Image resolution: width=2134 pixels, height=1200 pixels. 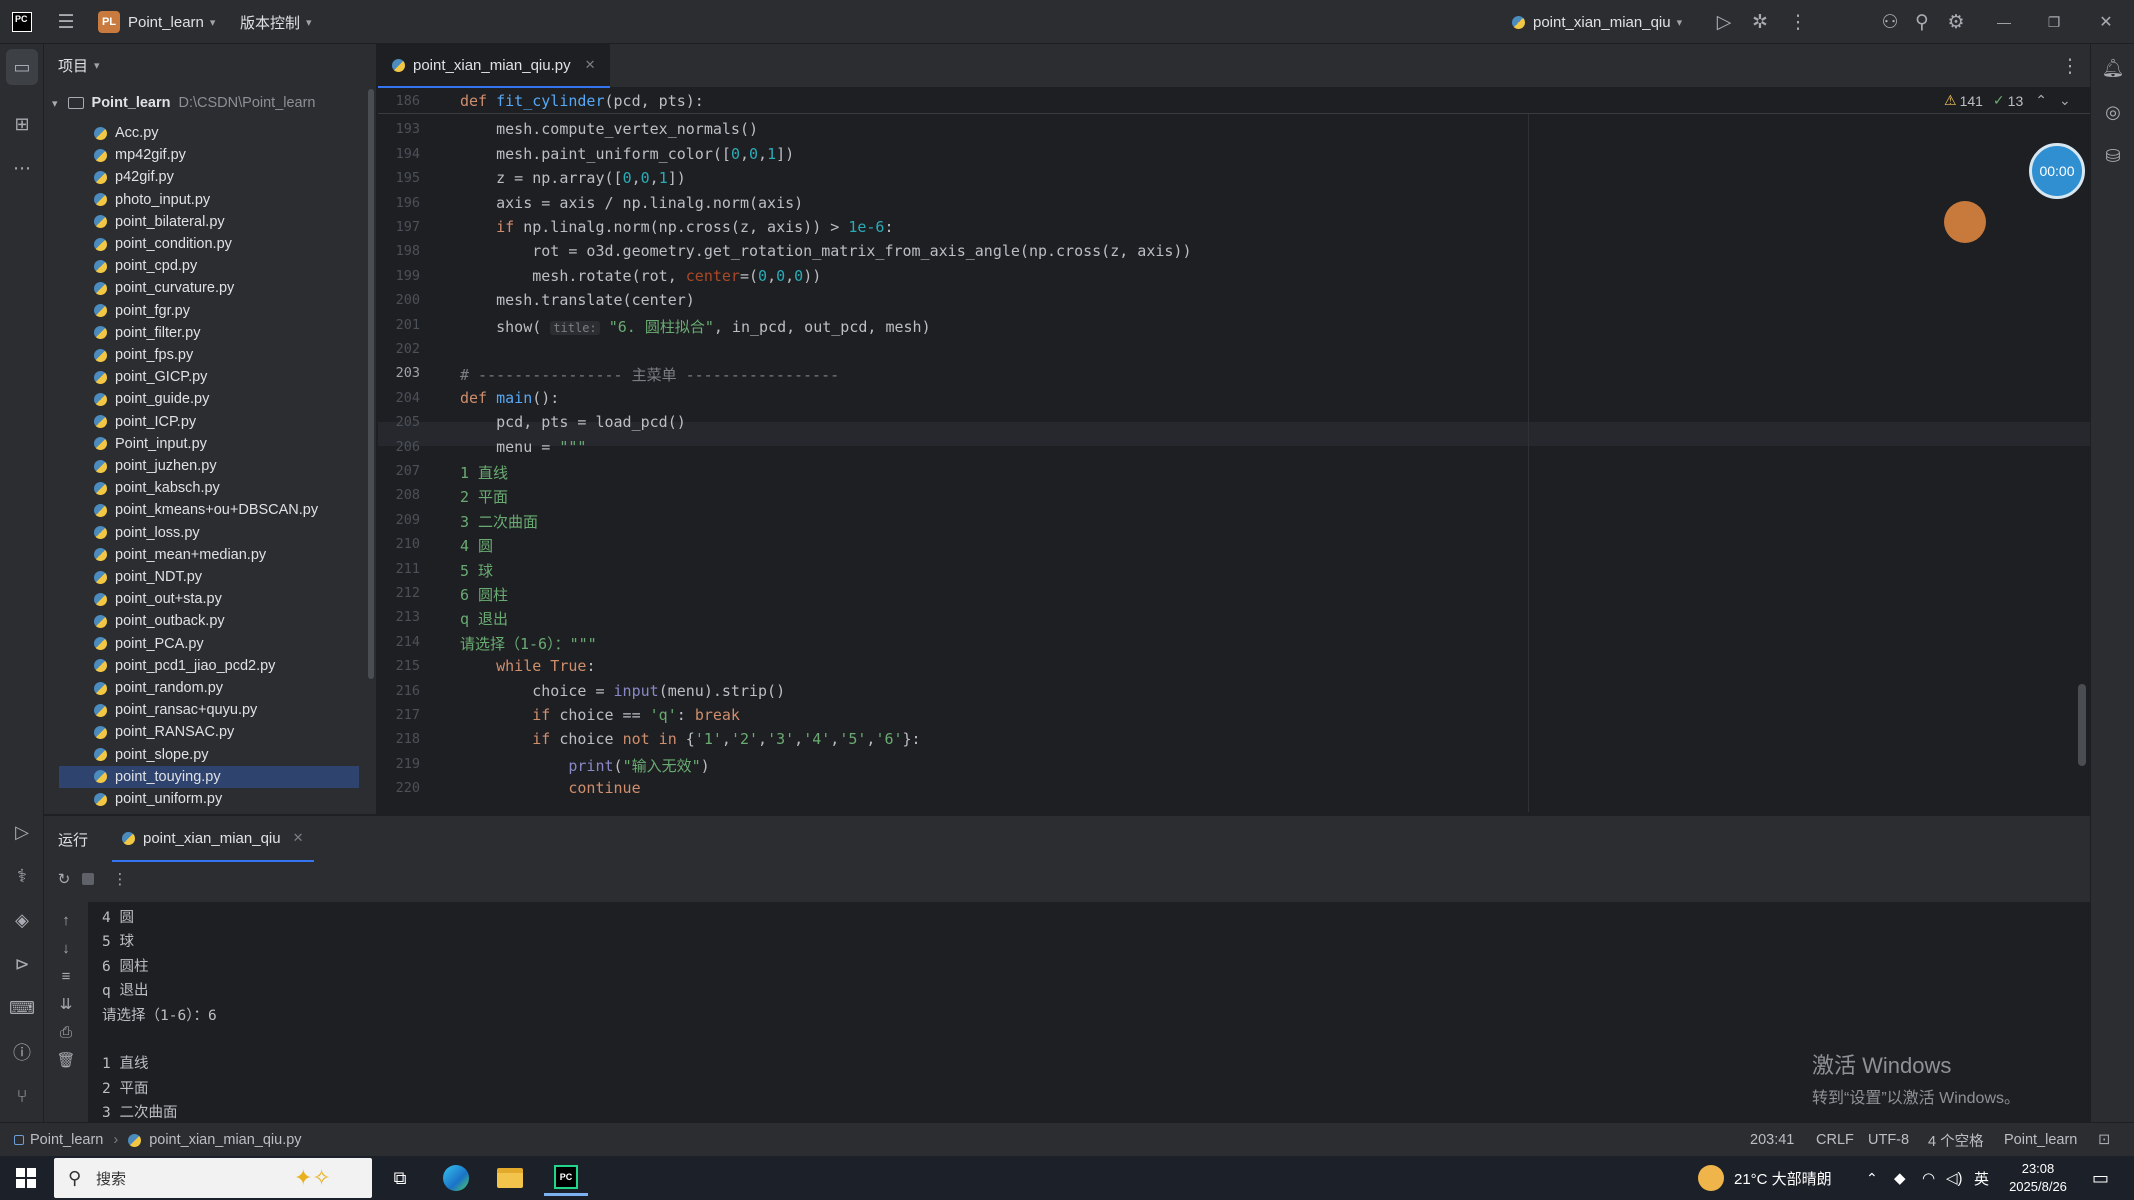 What do you see at coordinates (566, 1178) in the screenshot?
I see `pycharm-taskbar-icon: PC` at bounding box center [566, 1178].